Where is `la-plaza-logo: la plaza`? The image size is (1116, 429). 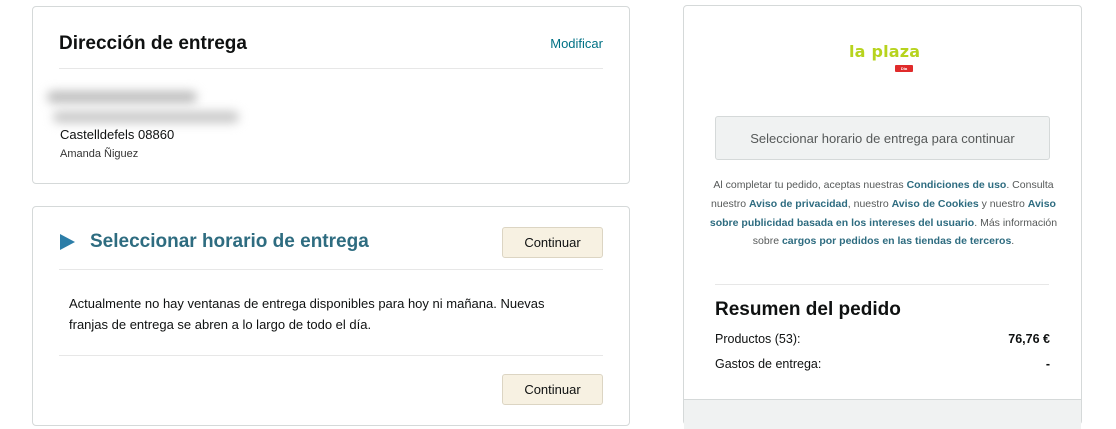
la-plaza-logo: la plaza is located at coordinates (885, 51).